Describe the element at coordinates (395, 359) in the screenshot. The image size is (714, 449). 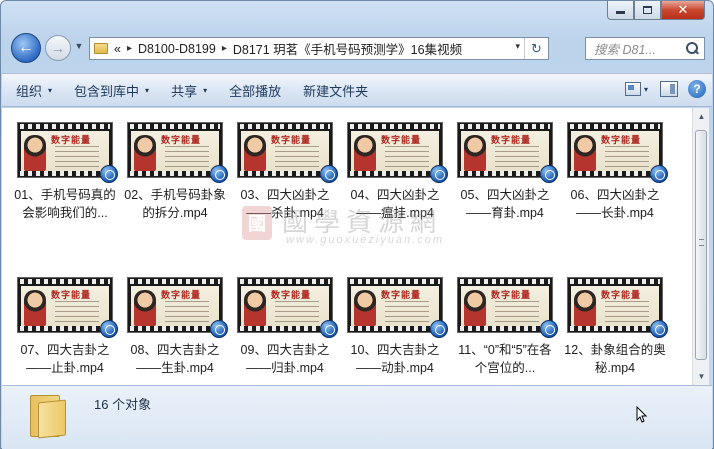
I see `file-name: 10、四大吉卦之——动卦.mp4` at that location.